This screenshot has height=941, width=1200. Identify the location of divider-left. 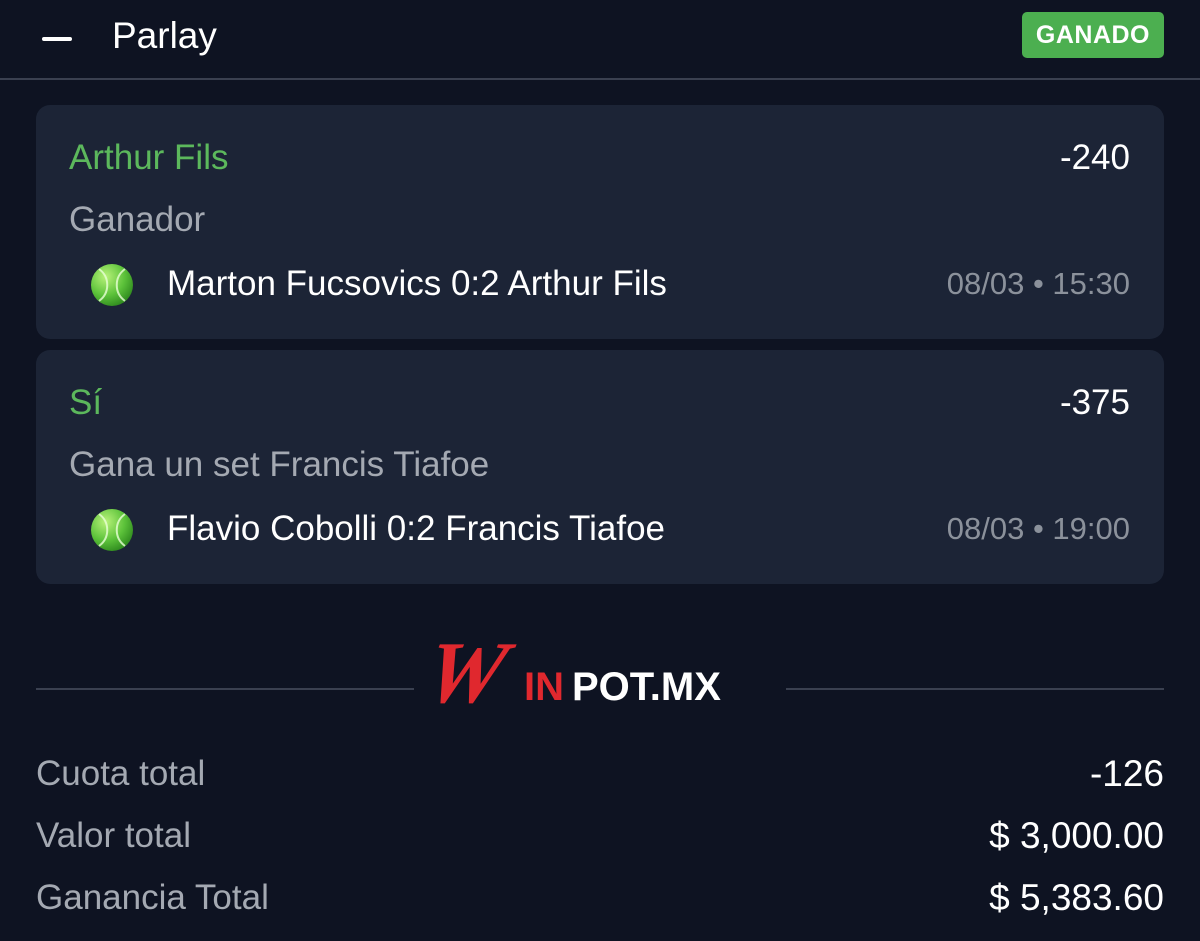
(225, 689).